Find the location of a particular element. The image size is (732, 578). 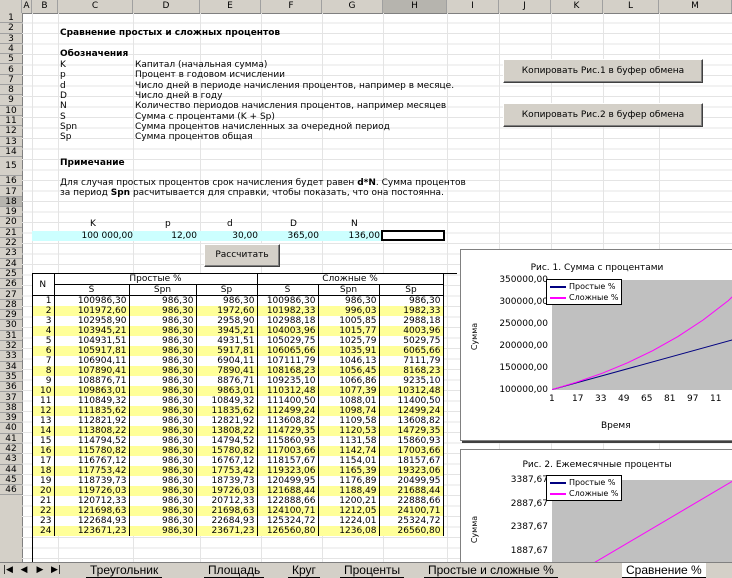

row-header-33: 33 is located at coordinates (11, 356).